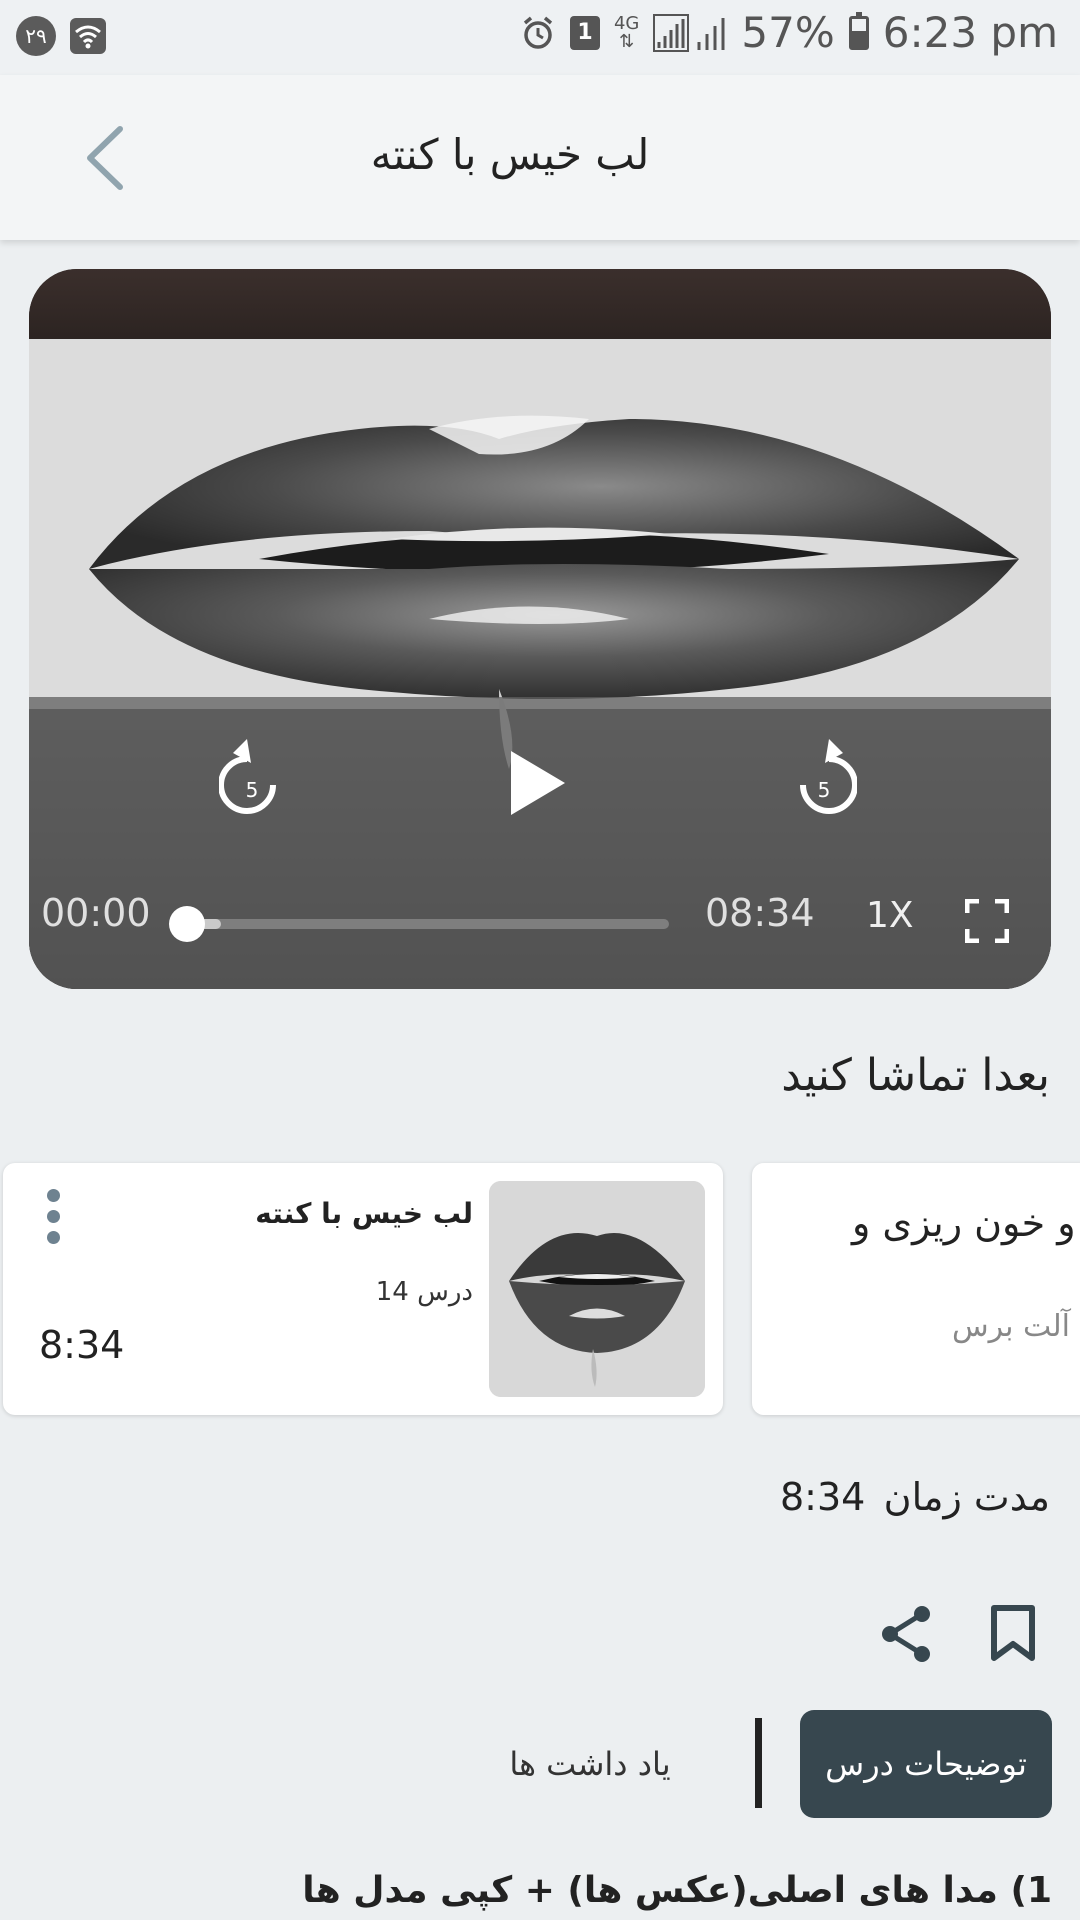 The height and width of the screenshot is (1920, 1080). Describe the element at coordinates (970, 32) in the screenshot. I see `clock: 6:23 pm` at that location.